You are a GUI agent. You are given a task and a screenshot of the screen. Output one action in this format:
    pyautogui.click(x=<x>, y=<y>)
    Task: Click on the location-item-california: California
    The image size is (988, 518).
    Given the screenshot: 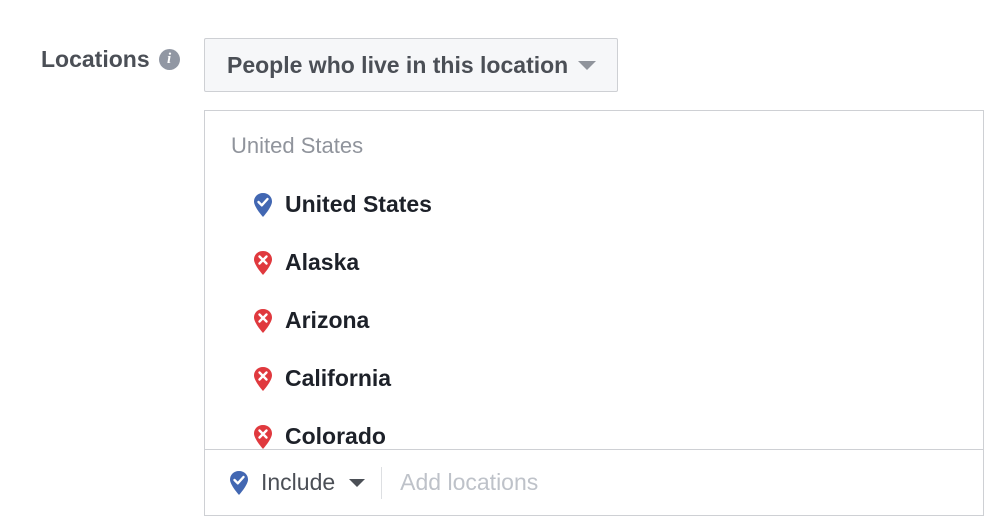 What is the action you would take?
    pyautogui.click(x=322, y=378)
    